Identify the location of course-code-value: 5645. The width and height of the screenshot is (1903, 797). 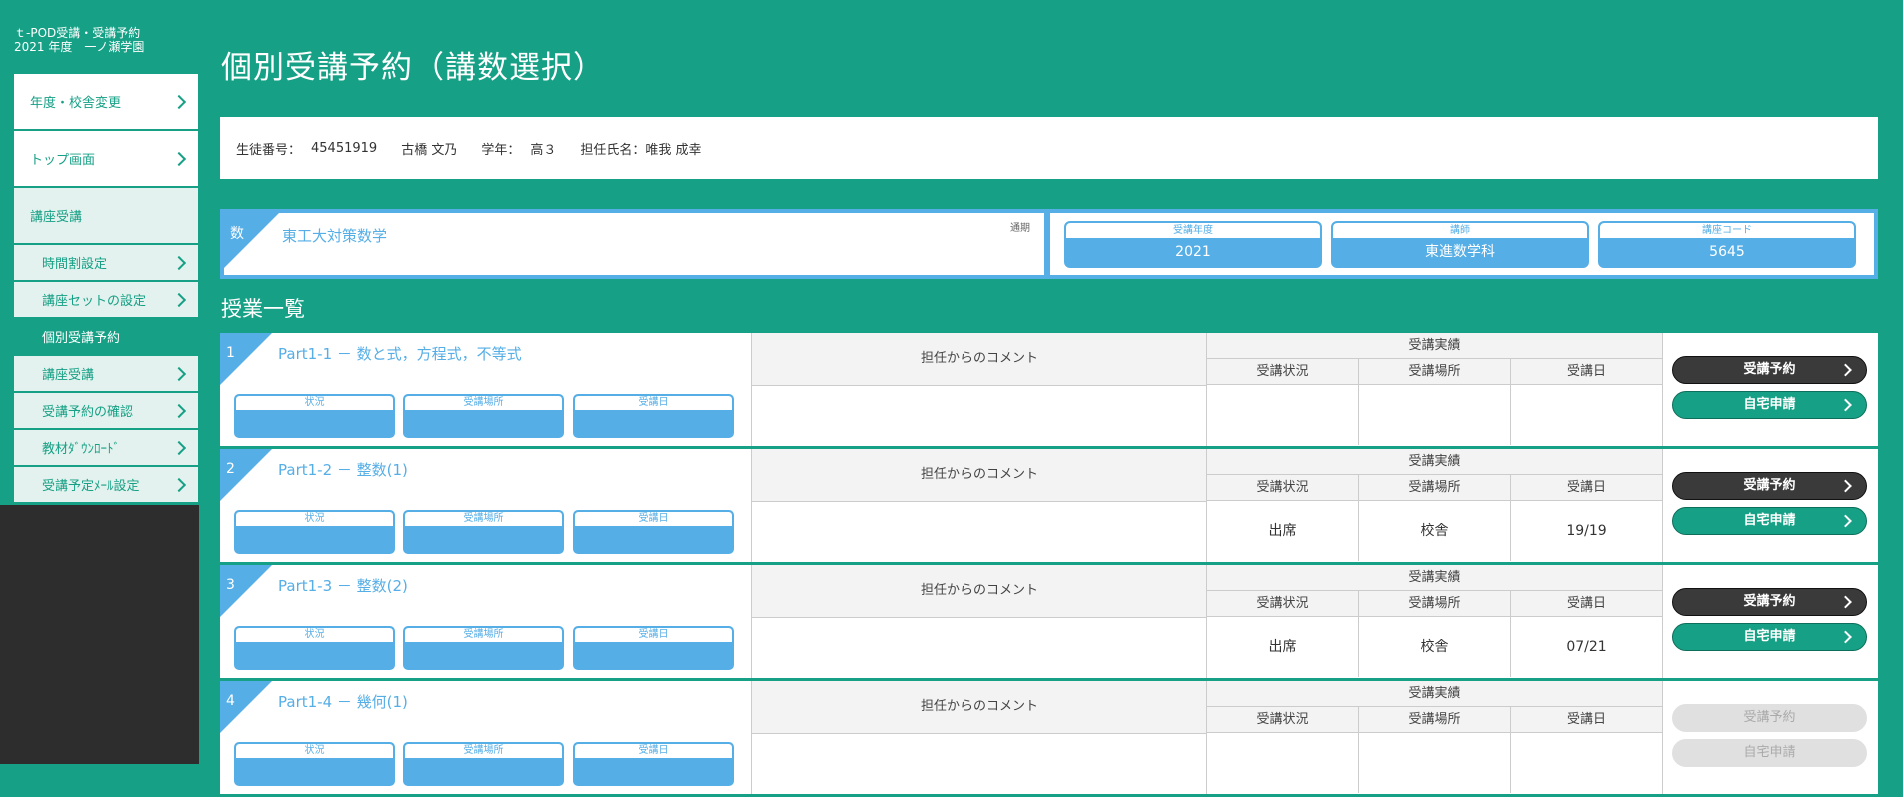
(1727, 252).